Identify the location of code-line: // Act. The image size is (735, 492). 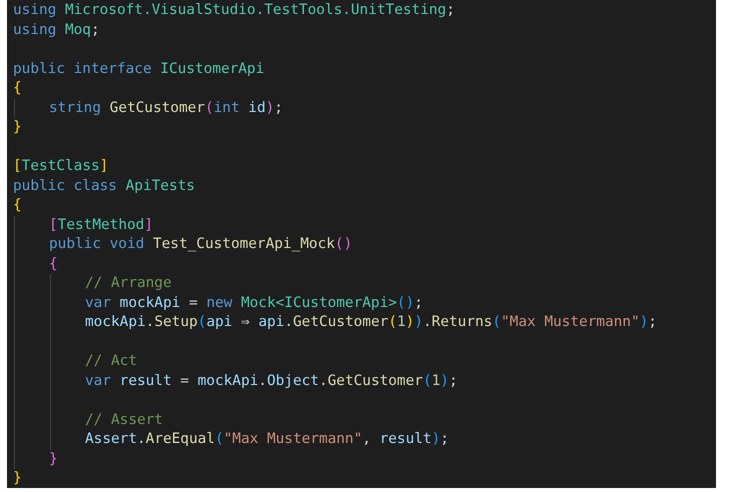
(111, 361).